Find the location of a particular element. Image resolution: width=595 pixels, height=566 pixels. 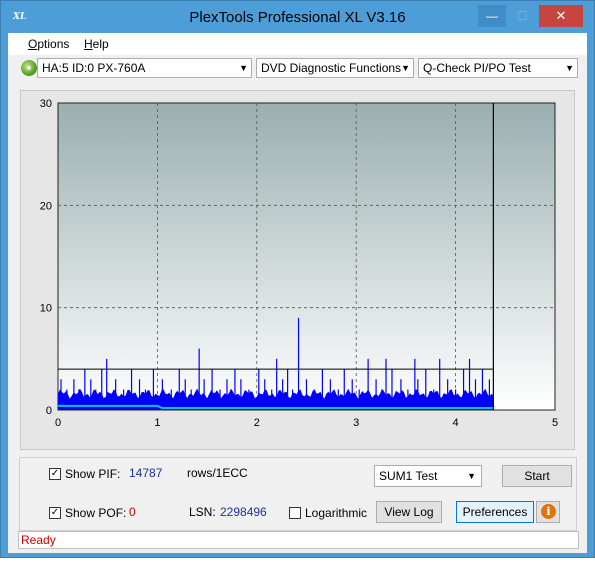

title-bar: XL PlexTools Professional XL V3.16 — ☐ ✕ is located at coordinates (297, 17).